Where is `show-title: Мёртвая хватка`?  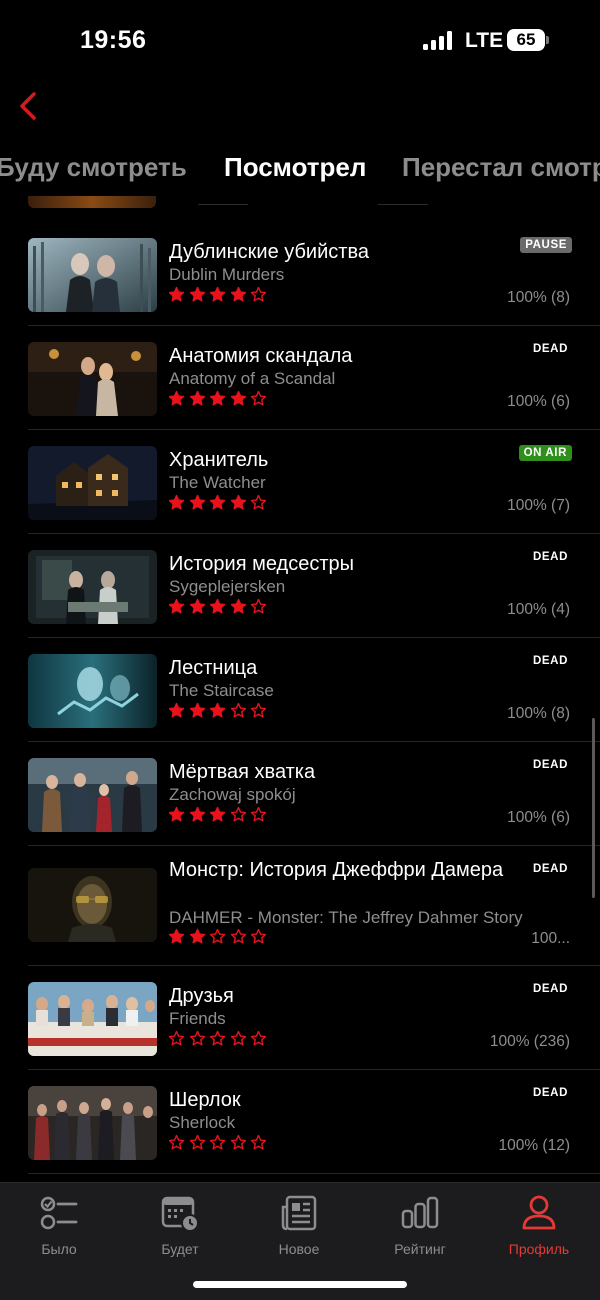
show-title: Мёртвая хватка is located at coordinates (242, 772).